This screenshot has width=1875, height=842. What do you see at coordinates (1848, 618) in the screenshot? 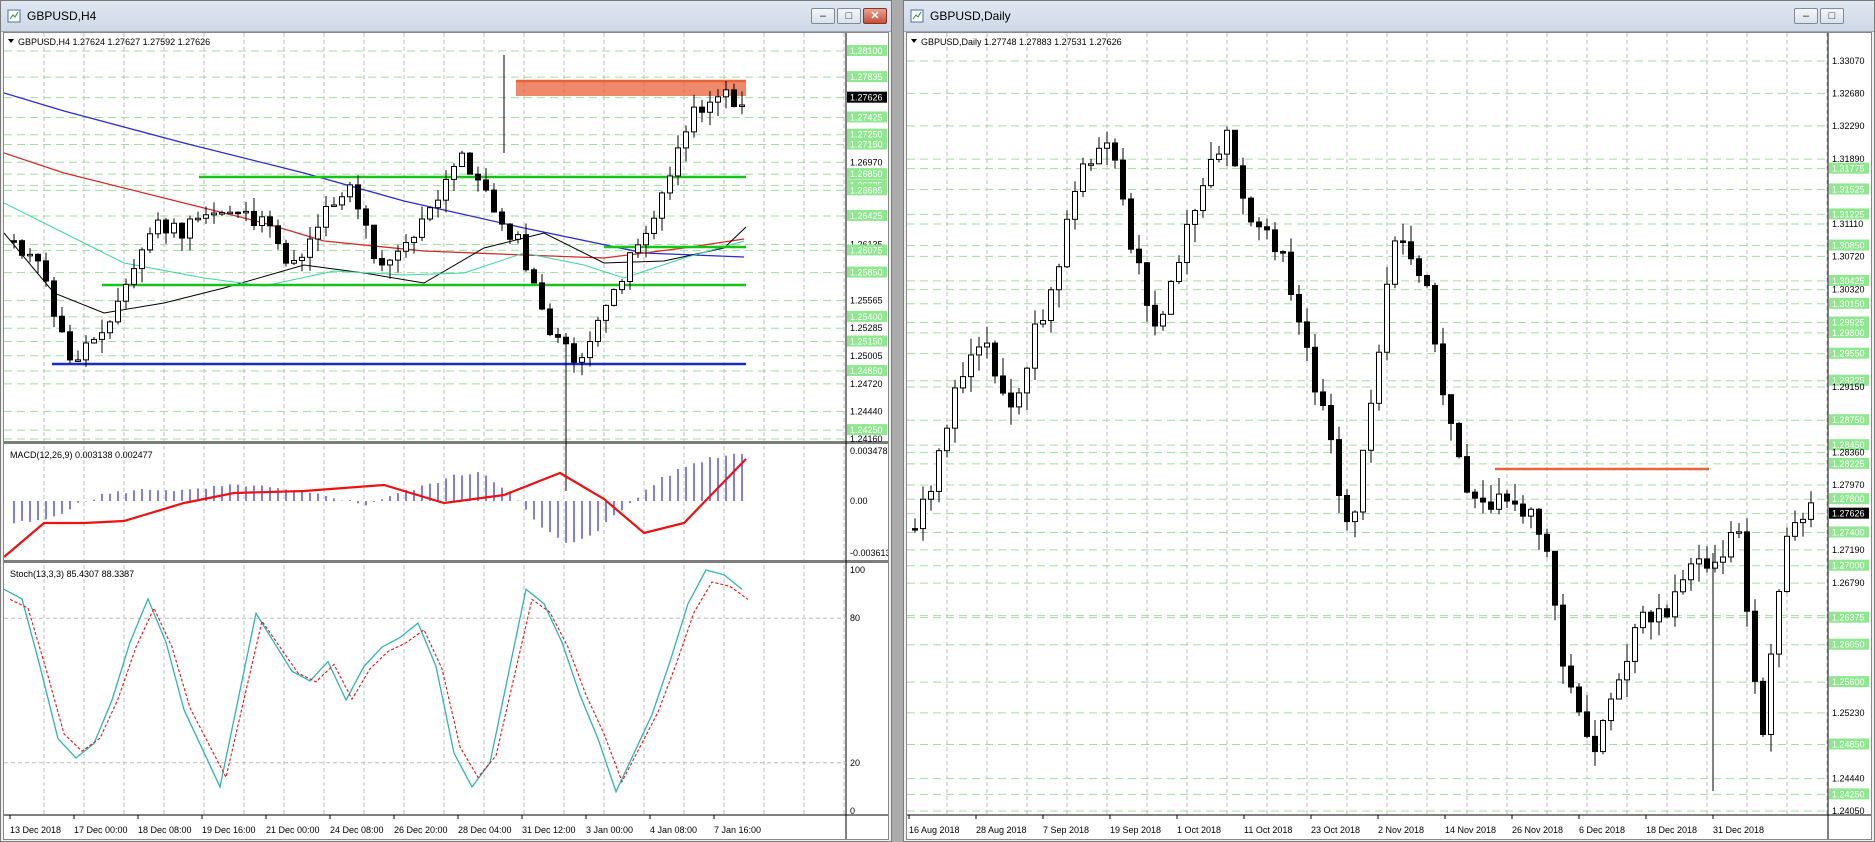
I see `price-axis-label: 1.26375` at bounding box center [1848, 618].